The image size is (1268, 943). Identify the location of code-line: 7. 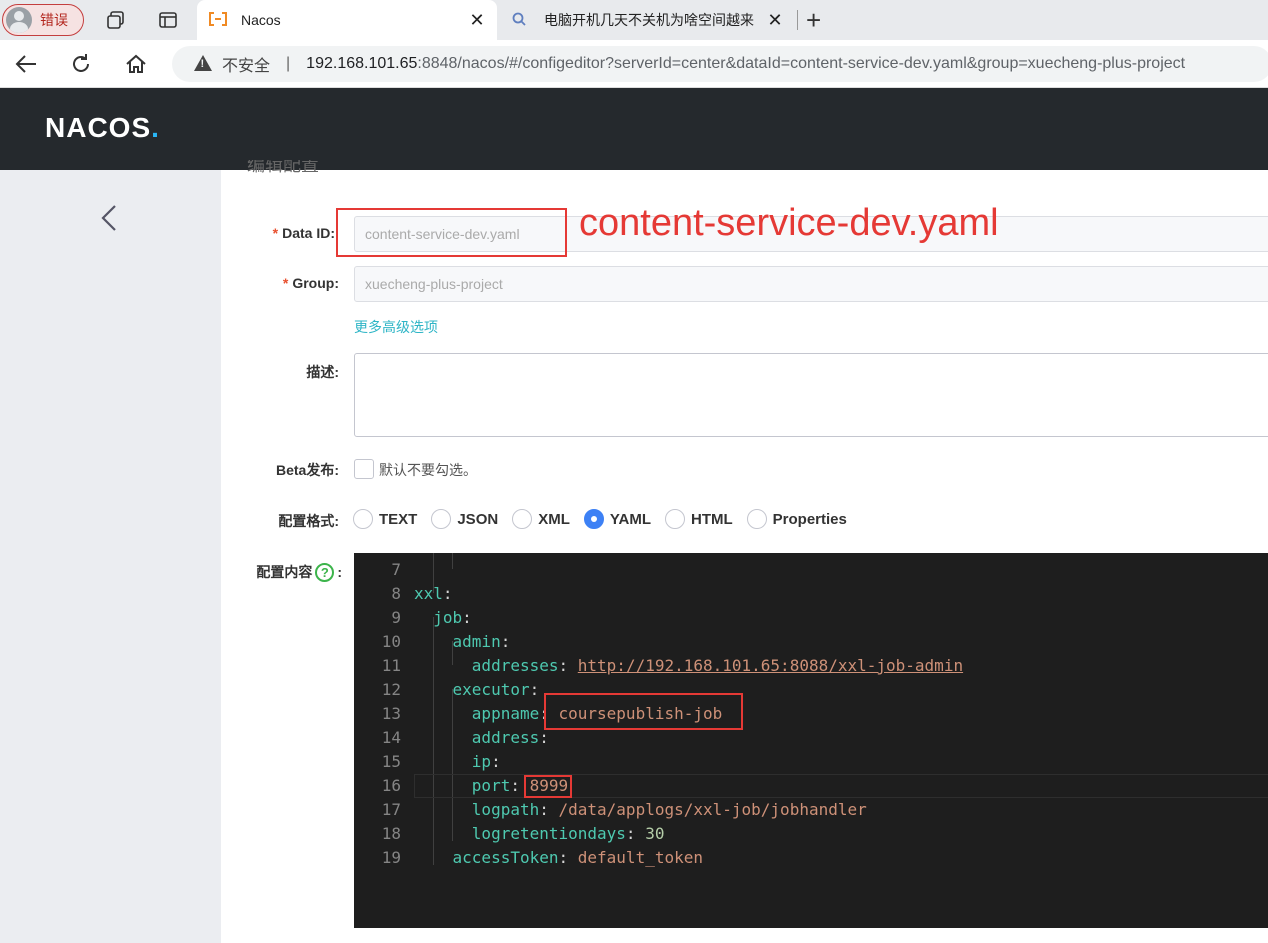
(811, 570).